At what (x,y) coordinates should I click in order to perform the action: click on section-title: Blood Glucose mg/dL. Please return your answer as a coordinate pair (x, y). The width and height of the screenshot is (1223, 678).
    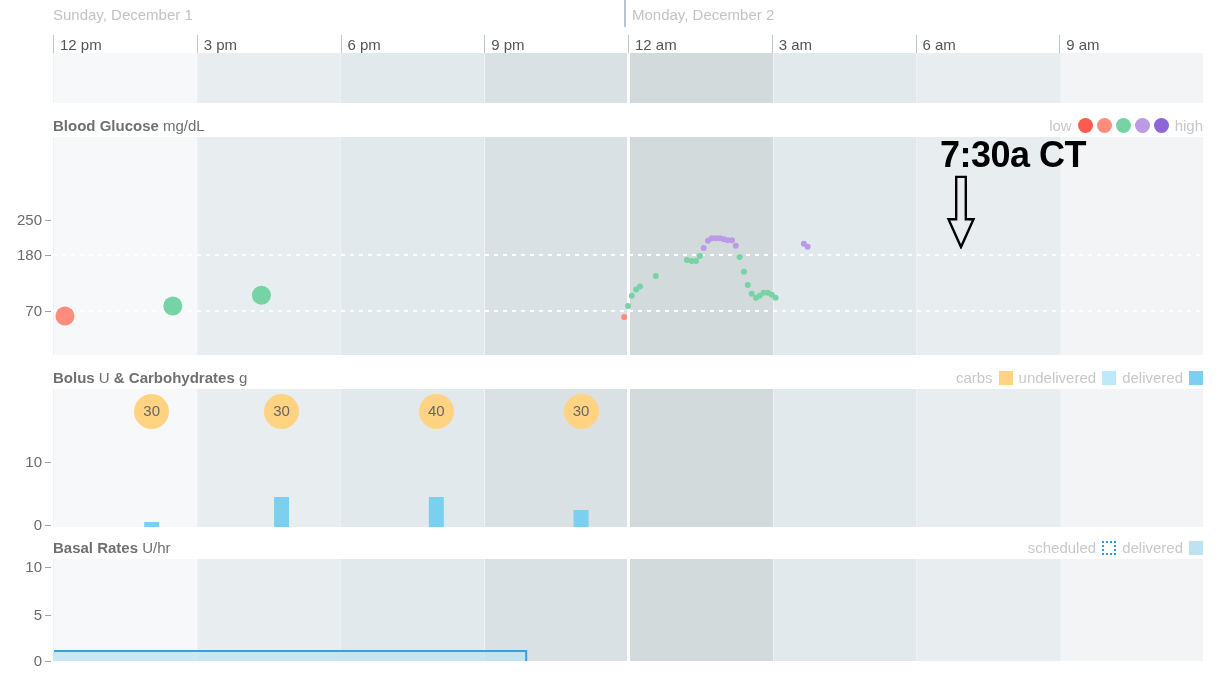
    Looking at the image, I should click on (129, 125).